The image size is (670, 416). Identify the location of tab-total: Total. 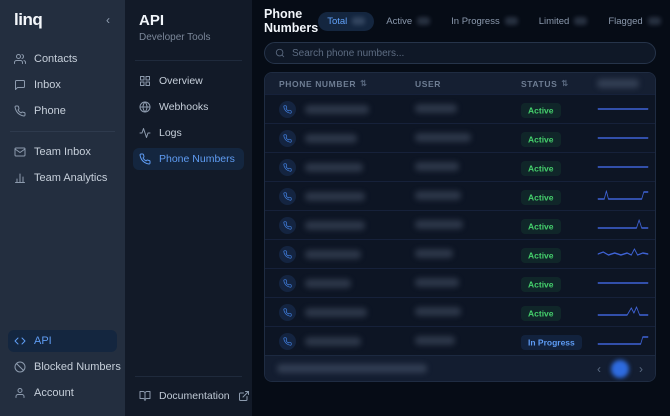
(346, 21).